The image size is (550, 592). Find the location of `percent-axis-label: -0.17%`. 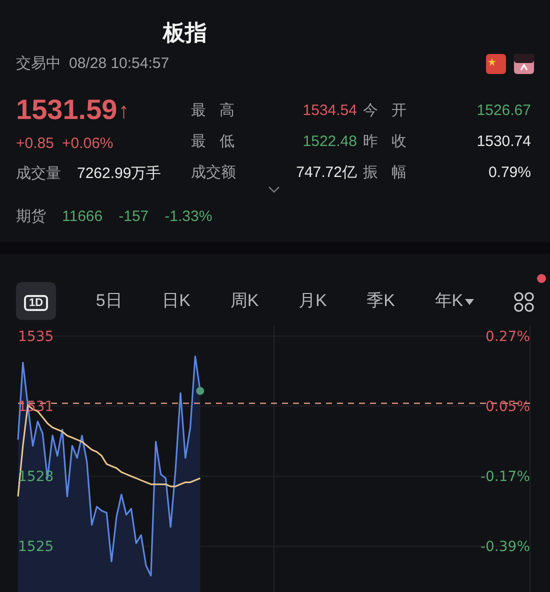

percent-axis-label: -0.17% is located at coordinates (505, 476).